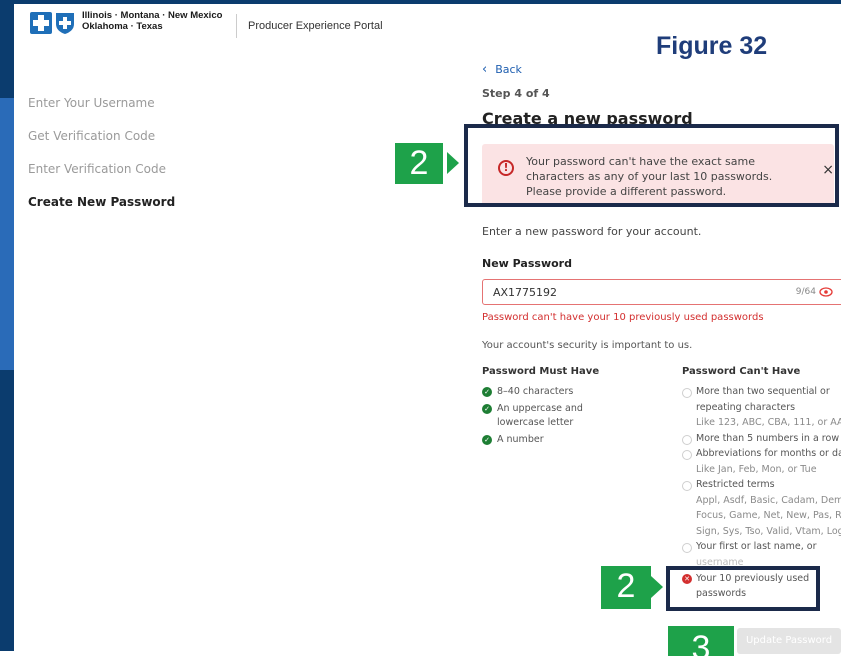 The width and height of the screenshot is (841, 670). Describe the element at coordinates (789, 641) in the screenshot. I see `update-password-button: Update Password` at that location.